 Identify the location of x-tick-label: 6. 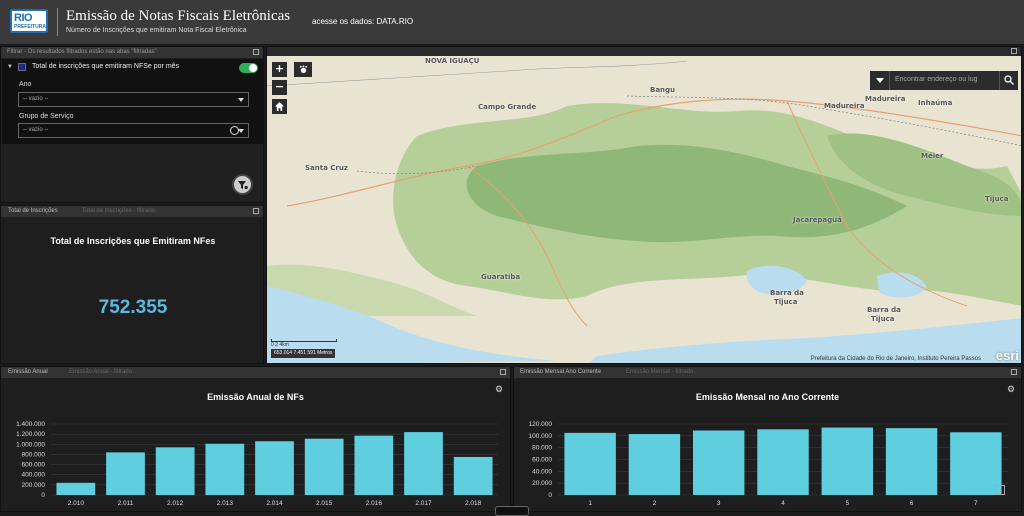
(912, 503).